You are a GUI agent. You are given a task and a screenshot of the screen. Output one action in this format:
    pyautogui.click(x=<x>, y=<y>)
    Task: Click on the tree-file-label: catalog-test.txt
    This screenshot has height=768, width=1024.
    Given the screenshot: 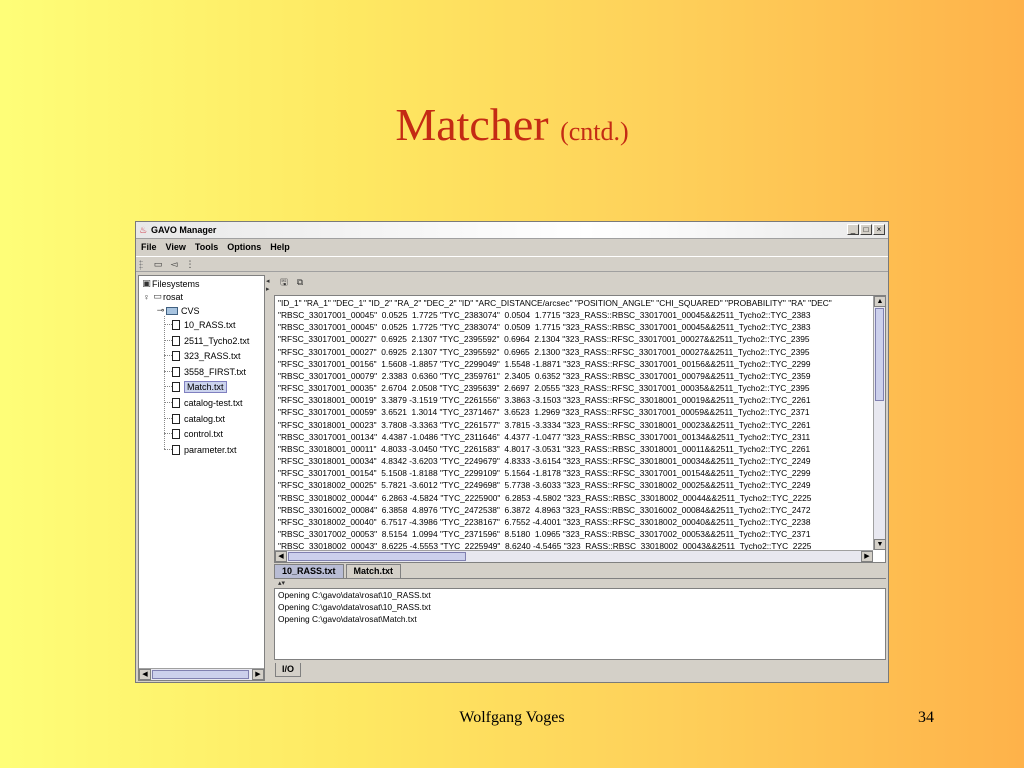 What is the action you would take?
    pyautogui.click(x=213, y=402)
    